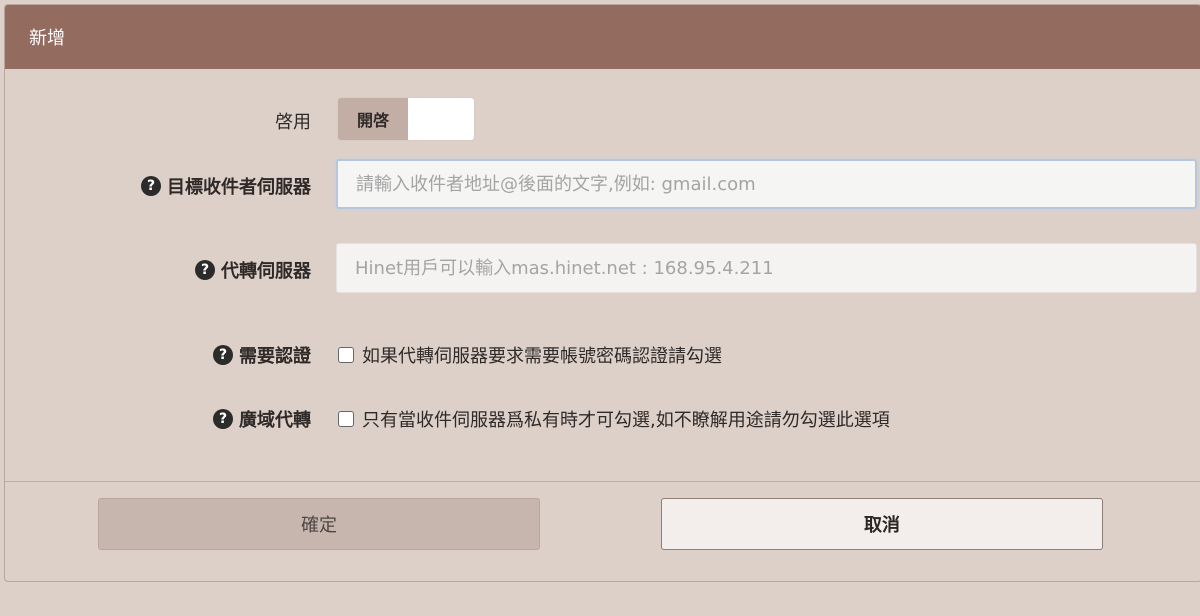 The height and width of the screenshot is (616, 1200). Describe the element at coordinates (47, 38) in the screenshot. I see `dialog-title: 新增` at that location.